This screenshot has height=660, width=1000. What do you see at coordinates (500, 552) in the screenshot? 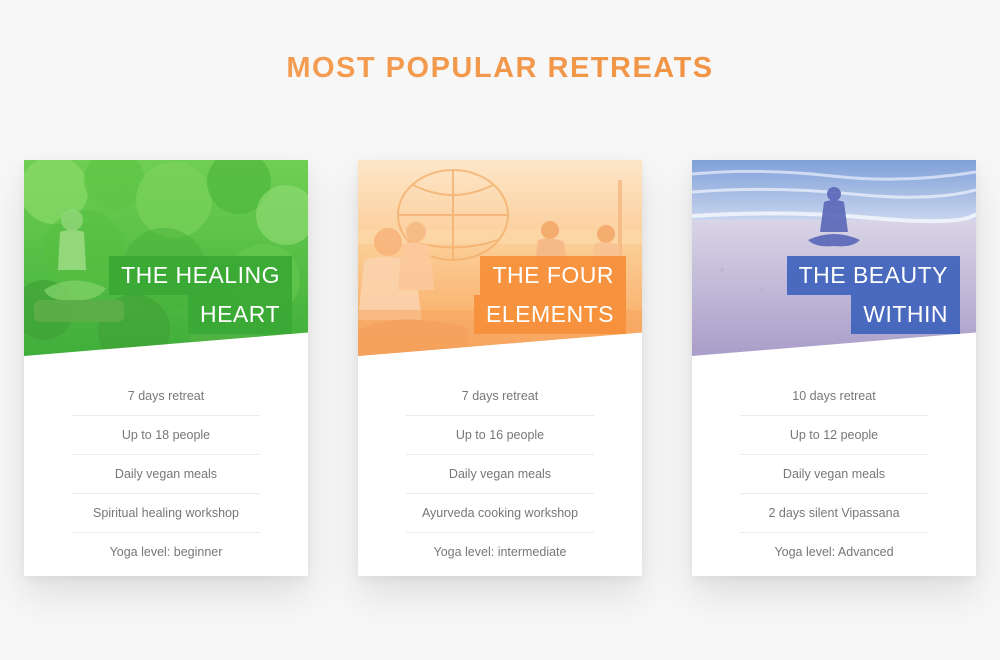
I see `detail-yoga-level: Yoga level: intermediate` at bounding box center [500, 552].